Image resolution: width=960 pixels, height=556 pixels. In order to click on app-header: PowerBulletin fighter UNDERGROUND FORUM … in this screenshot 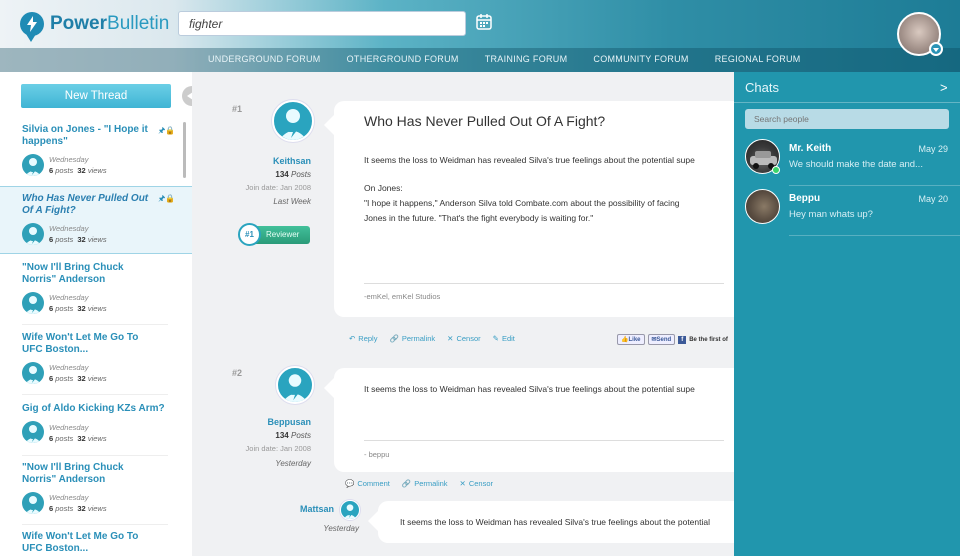, I will do `click(480, 36)`.